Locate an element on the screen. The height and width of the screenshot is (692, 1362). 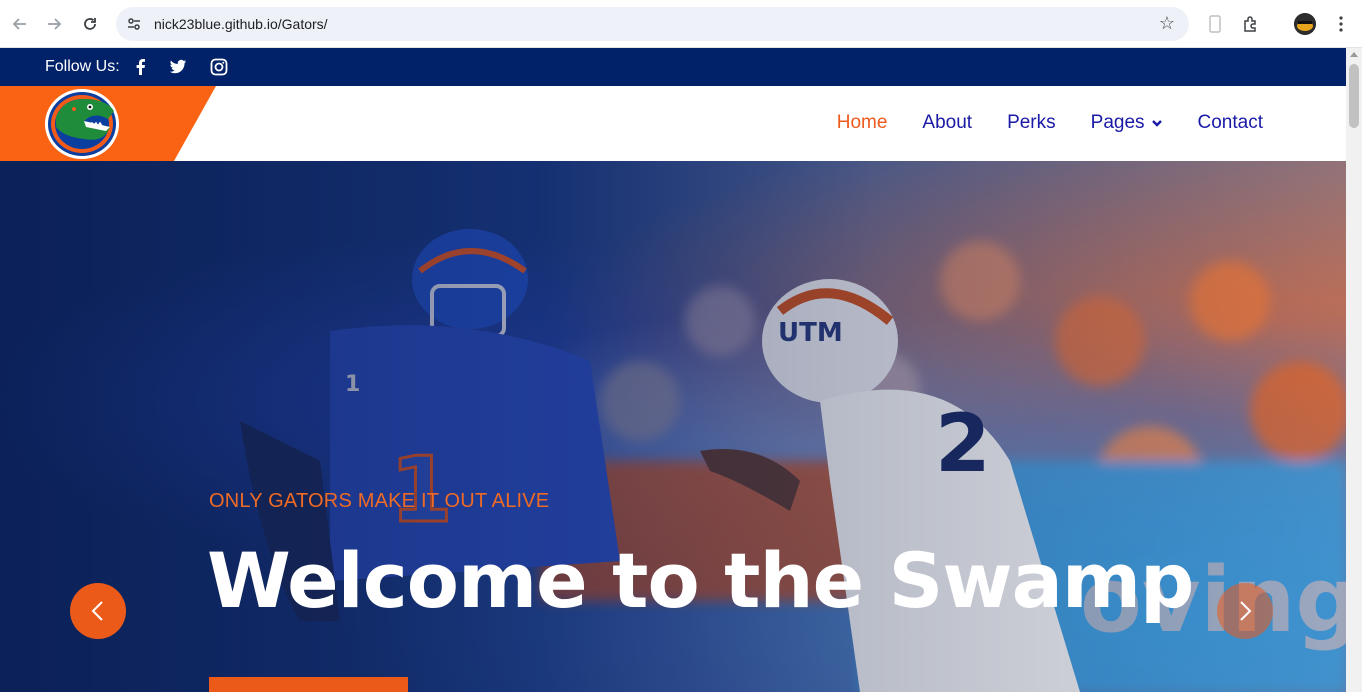
hero-headline: Welcome to the Swamp is located at coordinates (700, 580).